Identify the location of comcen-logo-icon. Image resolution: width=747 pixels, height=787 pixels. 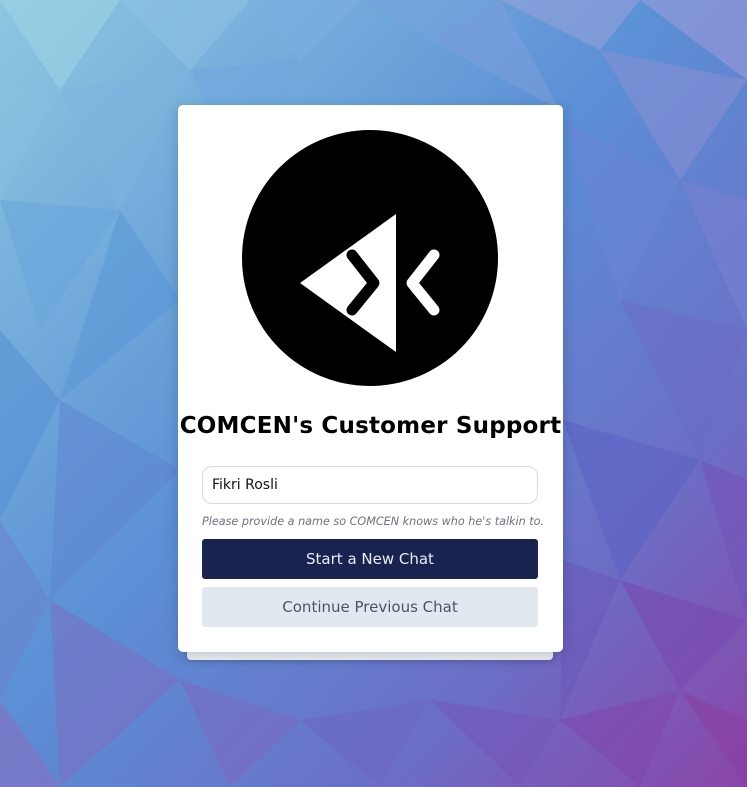
(370, 258).